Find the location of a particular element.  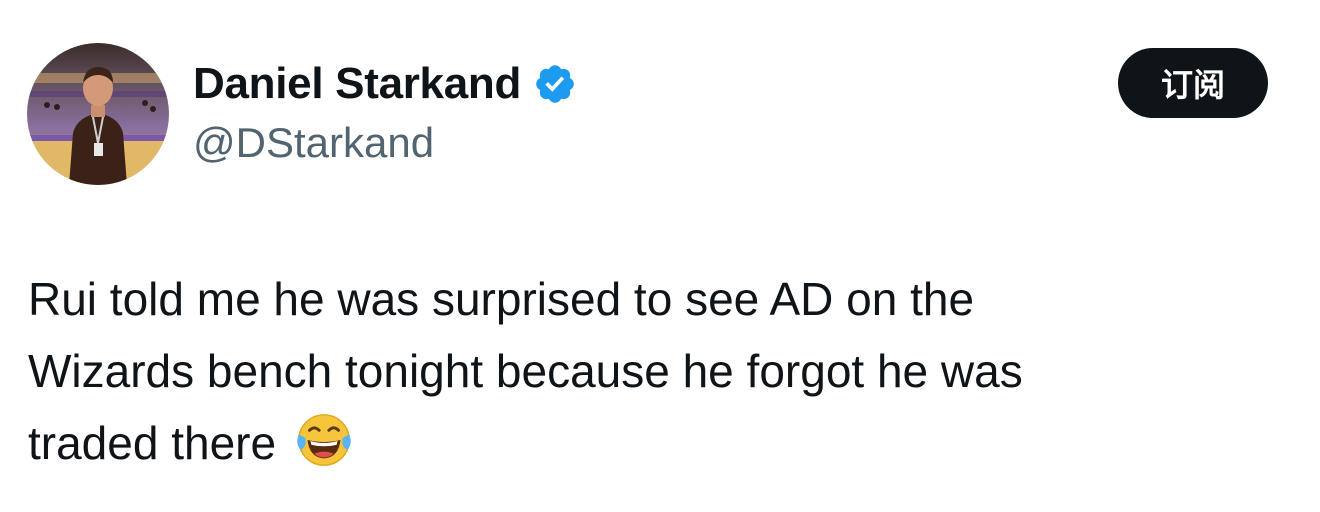

author-display-name: Daniel Starkand is located at coordinates (357, 84).